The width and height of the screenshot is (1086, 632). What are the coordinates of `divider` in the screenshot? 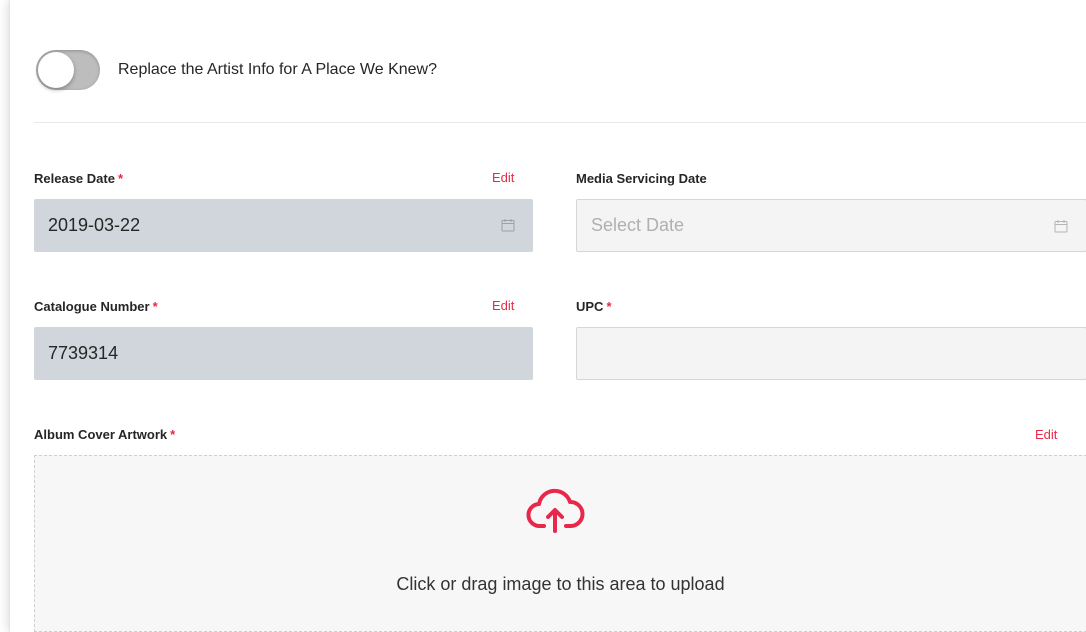 It's located at (560, 122).